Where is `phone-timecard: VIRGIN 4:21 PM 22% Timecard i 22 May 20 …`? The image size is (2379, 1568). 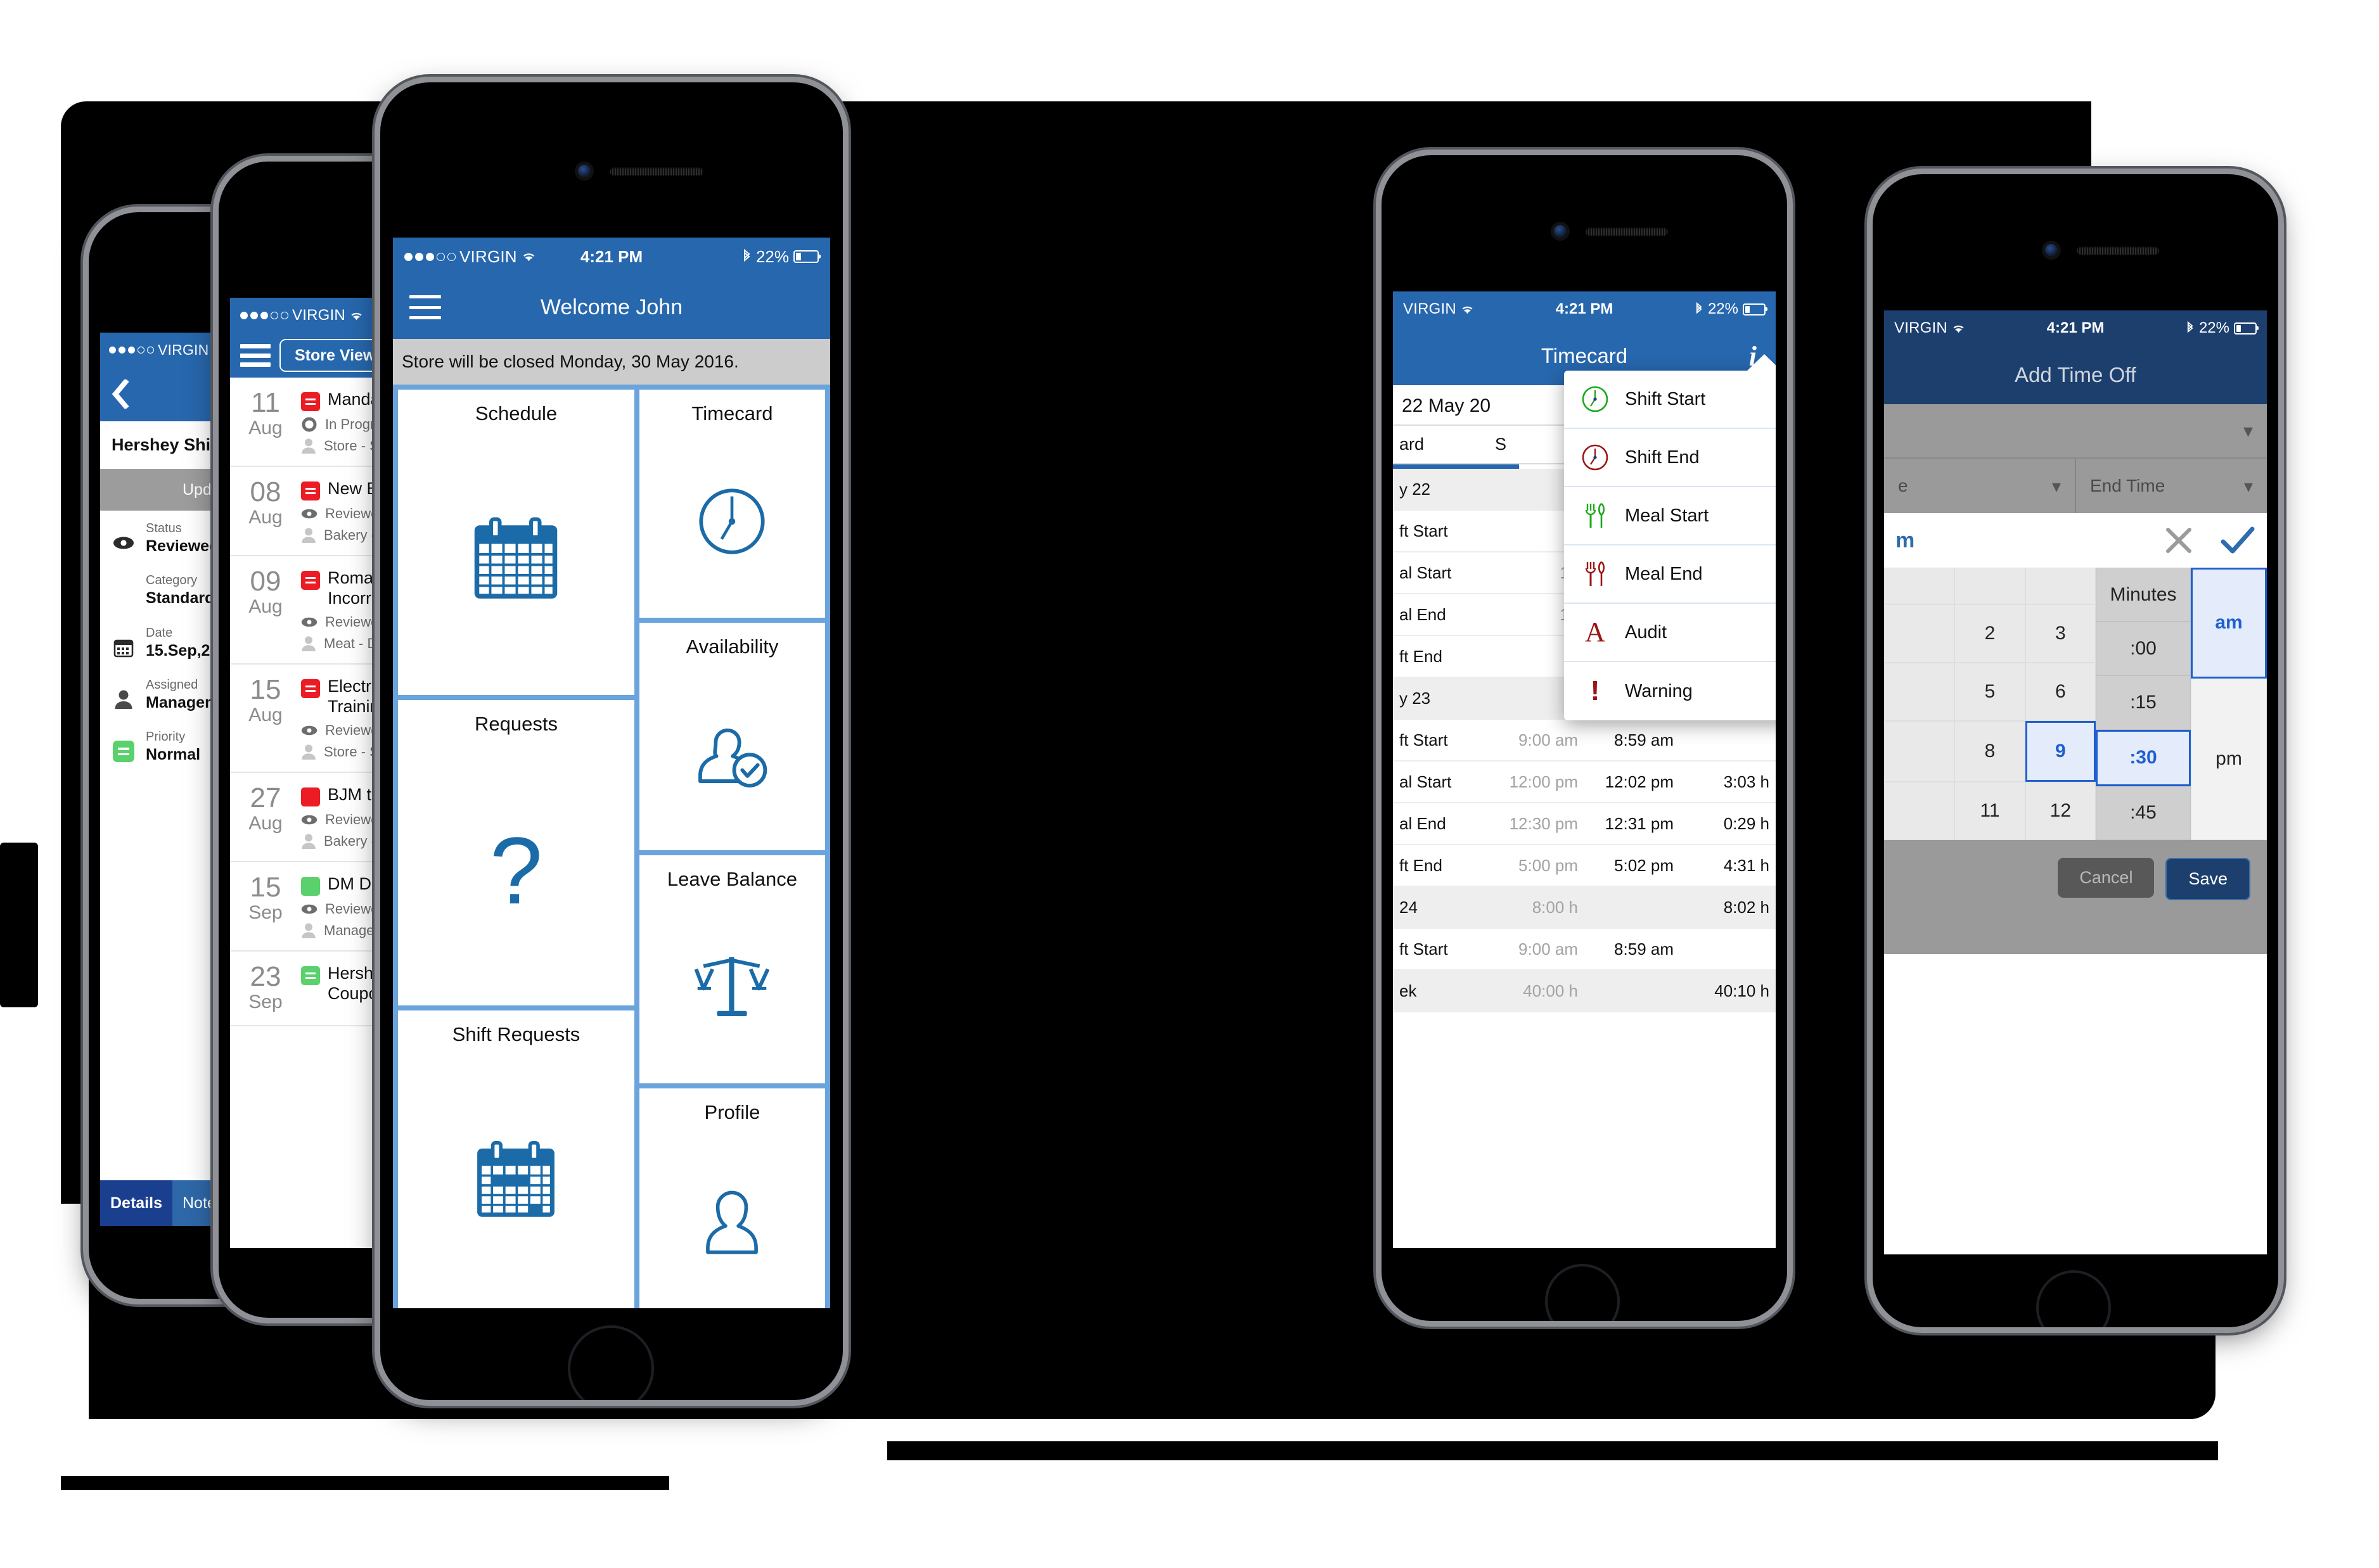 phone-timecard: VIRGIN 4:21 PM 22% Timecard i 22 May 20 … is located at coordinates (1585, 738).